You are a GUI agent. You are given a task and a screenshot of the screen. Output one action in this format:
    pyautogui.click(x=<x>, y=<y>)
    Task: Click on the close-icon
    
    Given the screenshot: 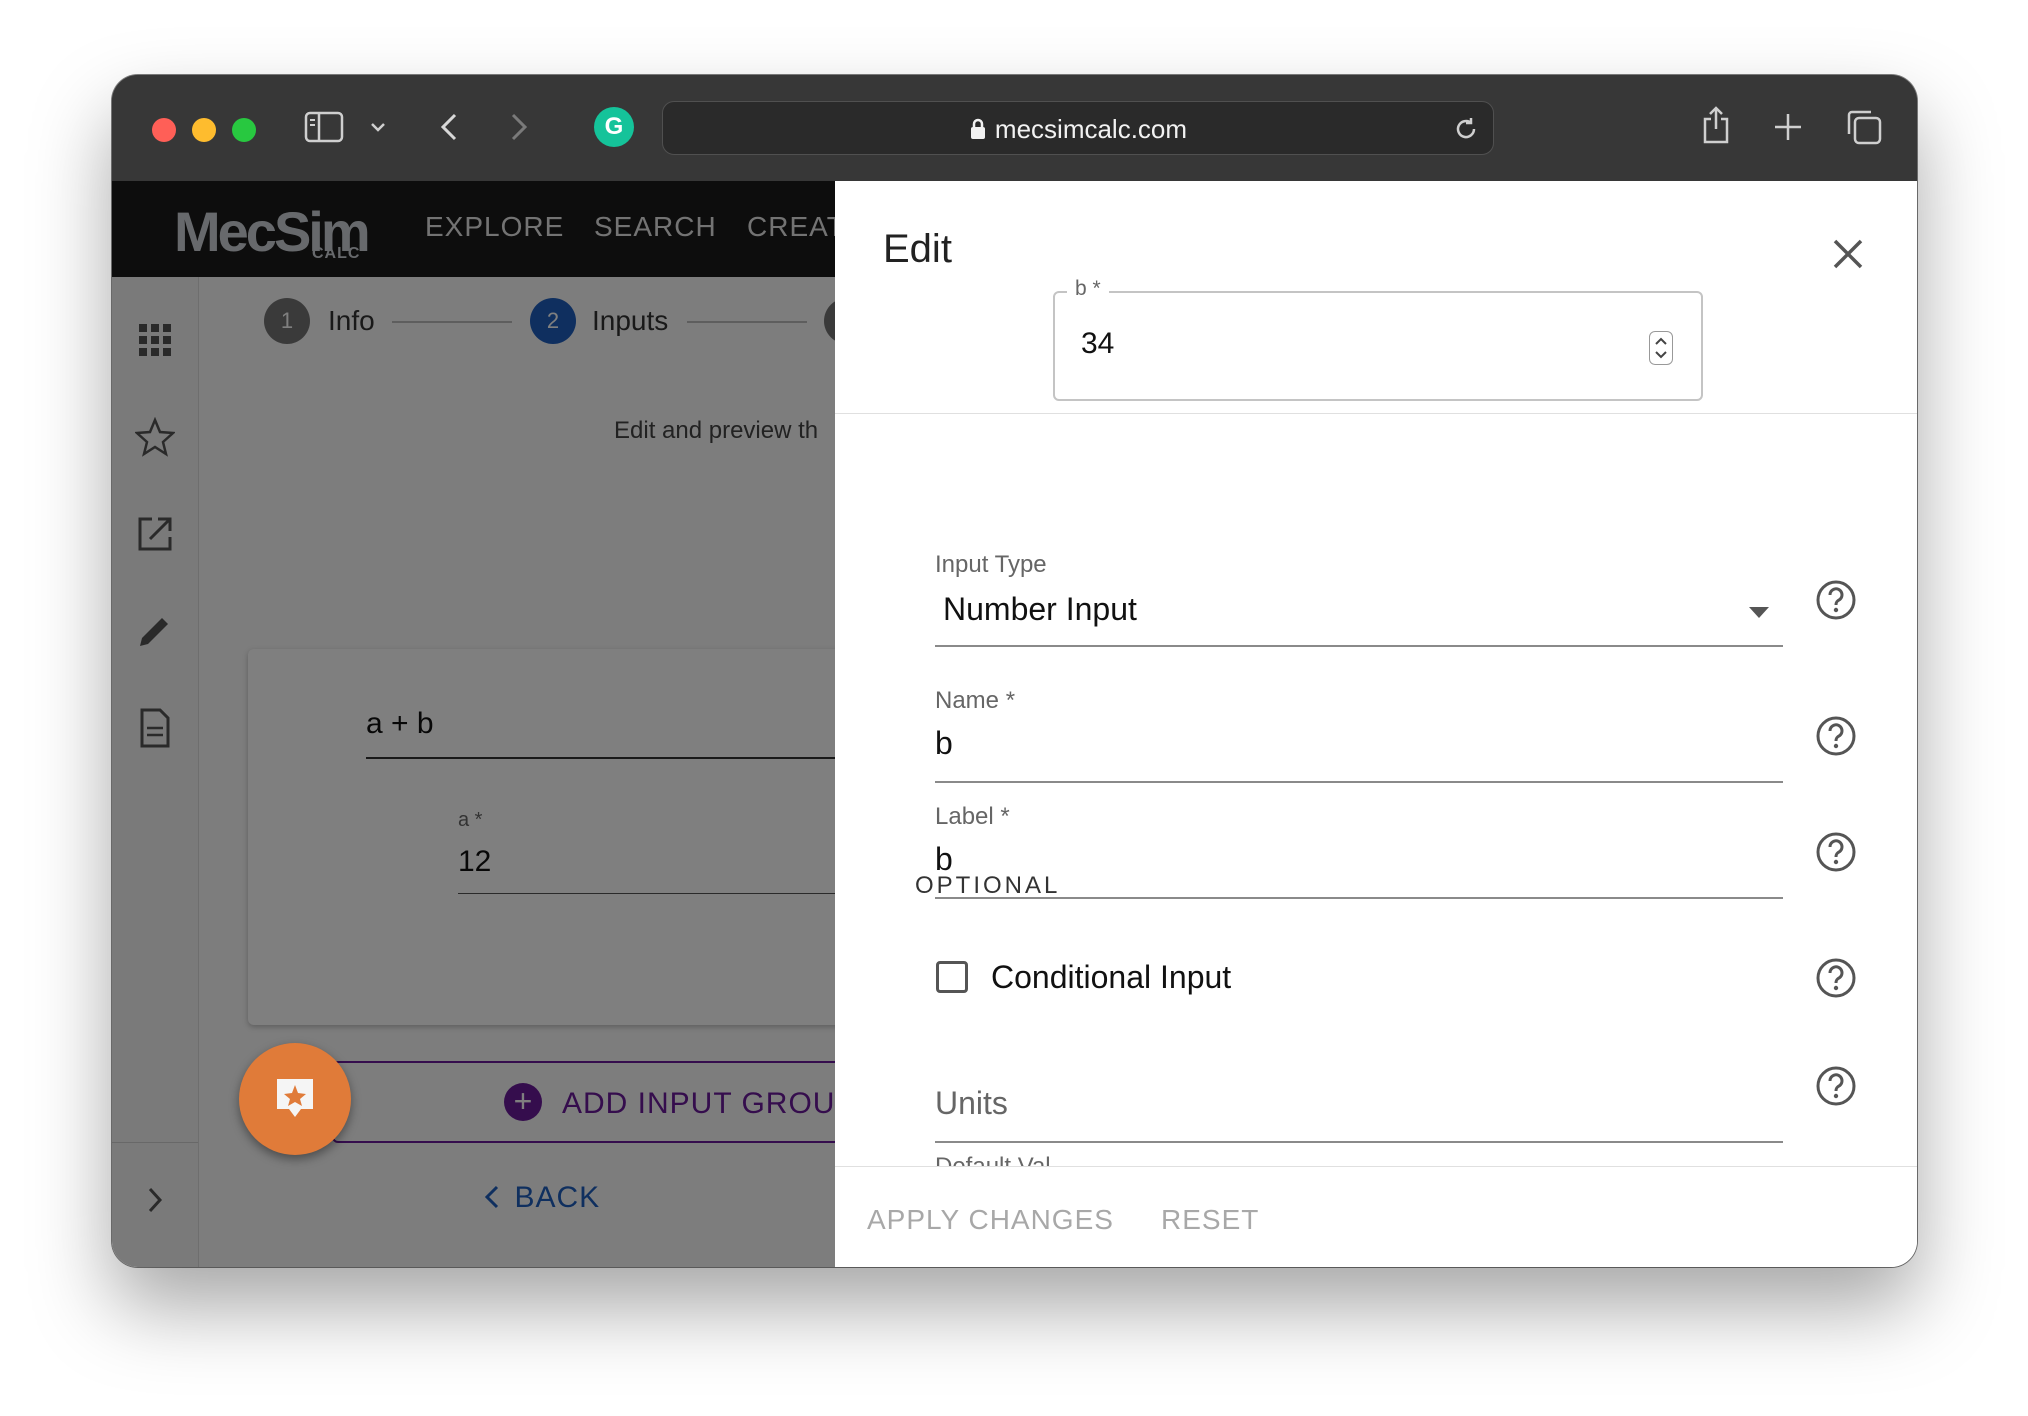 What is the action you would take?
    pyautogui.click(x=1848, y=254)
    